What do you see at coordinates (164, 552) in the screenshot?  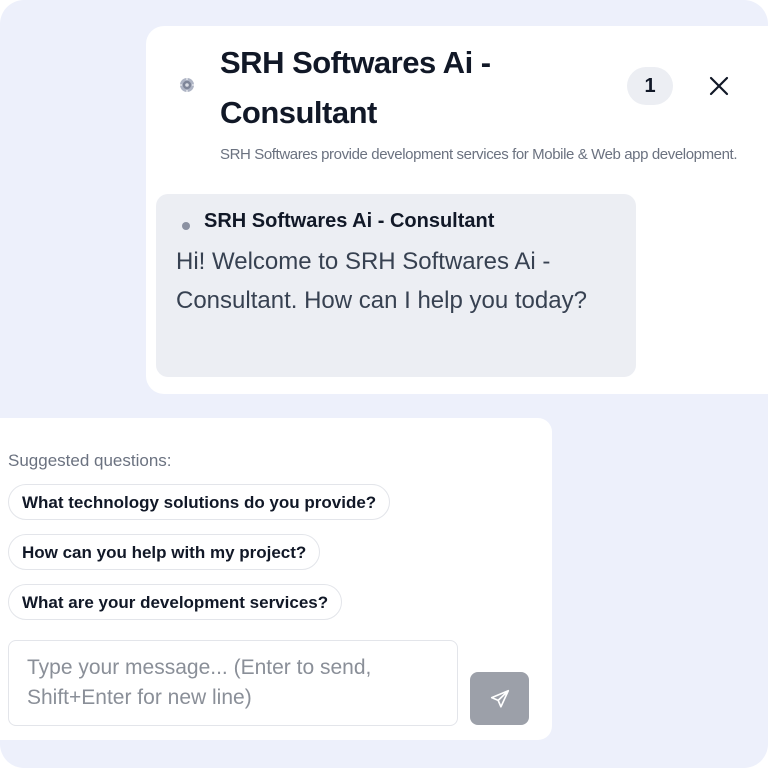 I see `suggested-question-chip: How can you help with my project?` at bounding box center [164, 552].